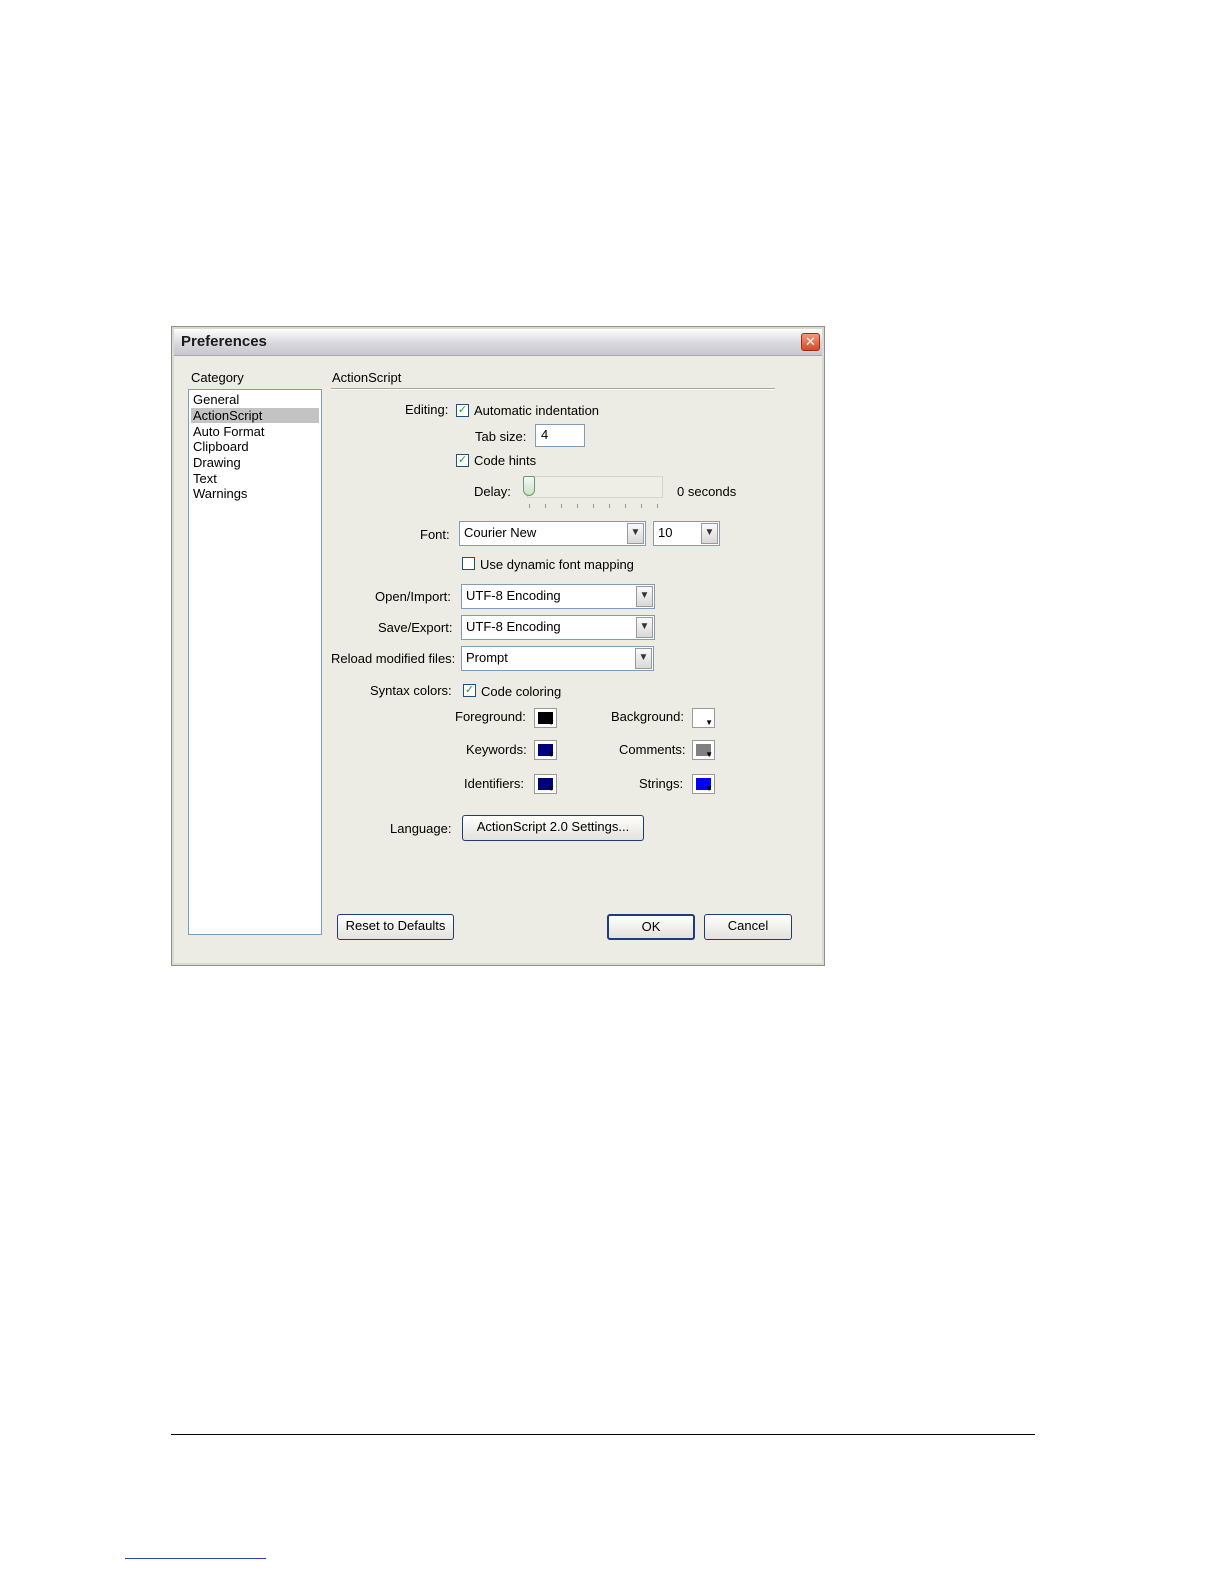  I want to click on font-size-value: 10, so click(665, 532).